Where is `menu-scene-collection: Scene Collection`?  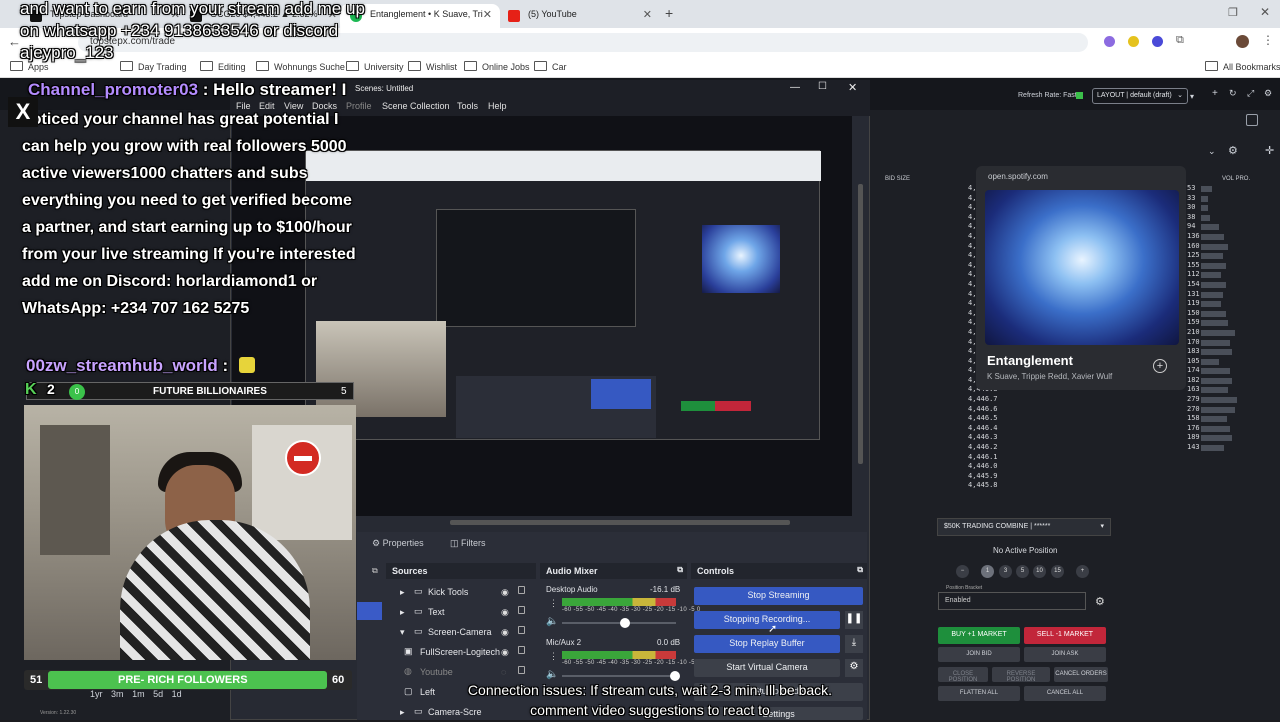
menu-scene-collection: Scene Collection is located at coordinates (416, 106).